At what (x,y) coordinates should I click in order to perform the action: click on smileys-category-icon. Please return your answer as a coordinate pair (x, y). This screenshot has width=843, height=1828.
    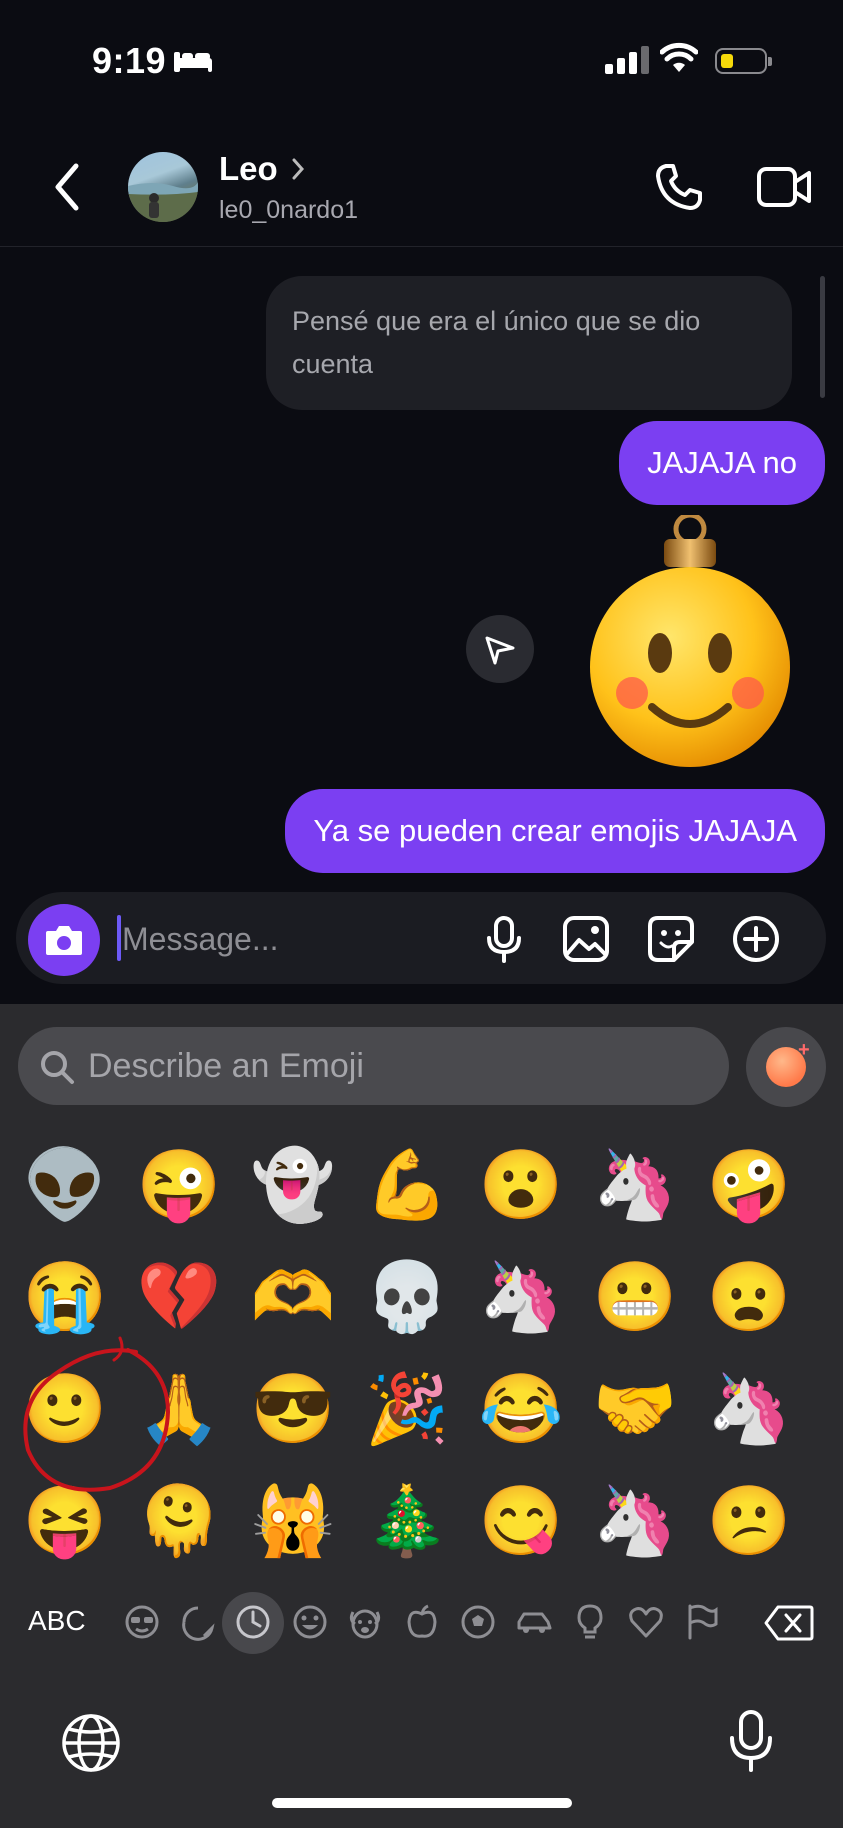
    Looking at the image, I should click on (310, 1622).